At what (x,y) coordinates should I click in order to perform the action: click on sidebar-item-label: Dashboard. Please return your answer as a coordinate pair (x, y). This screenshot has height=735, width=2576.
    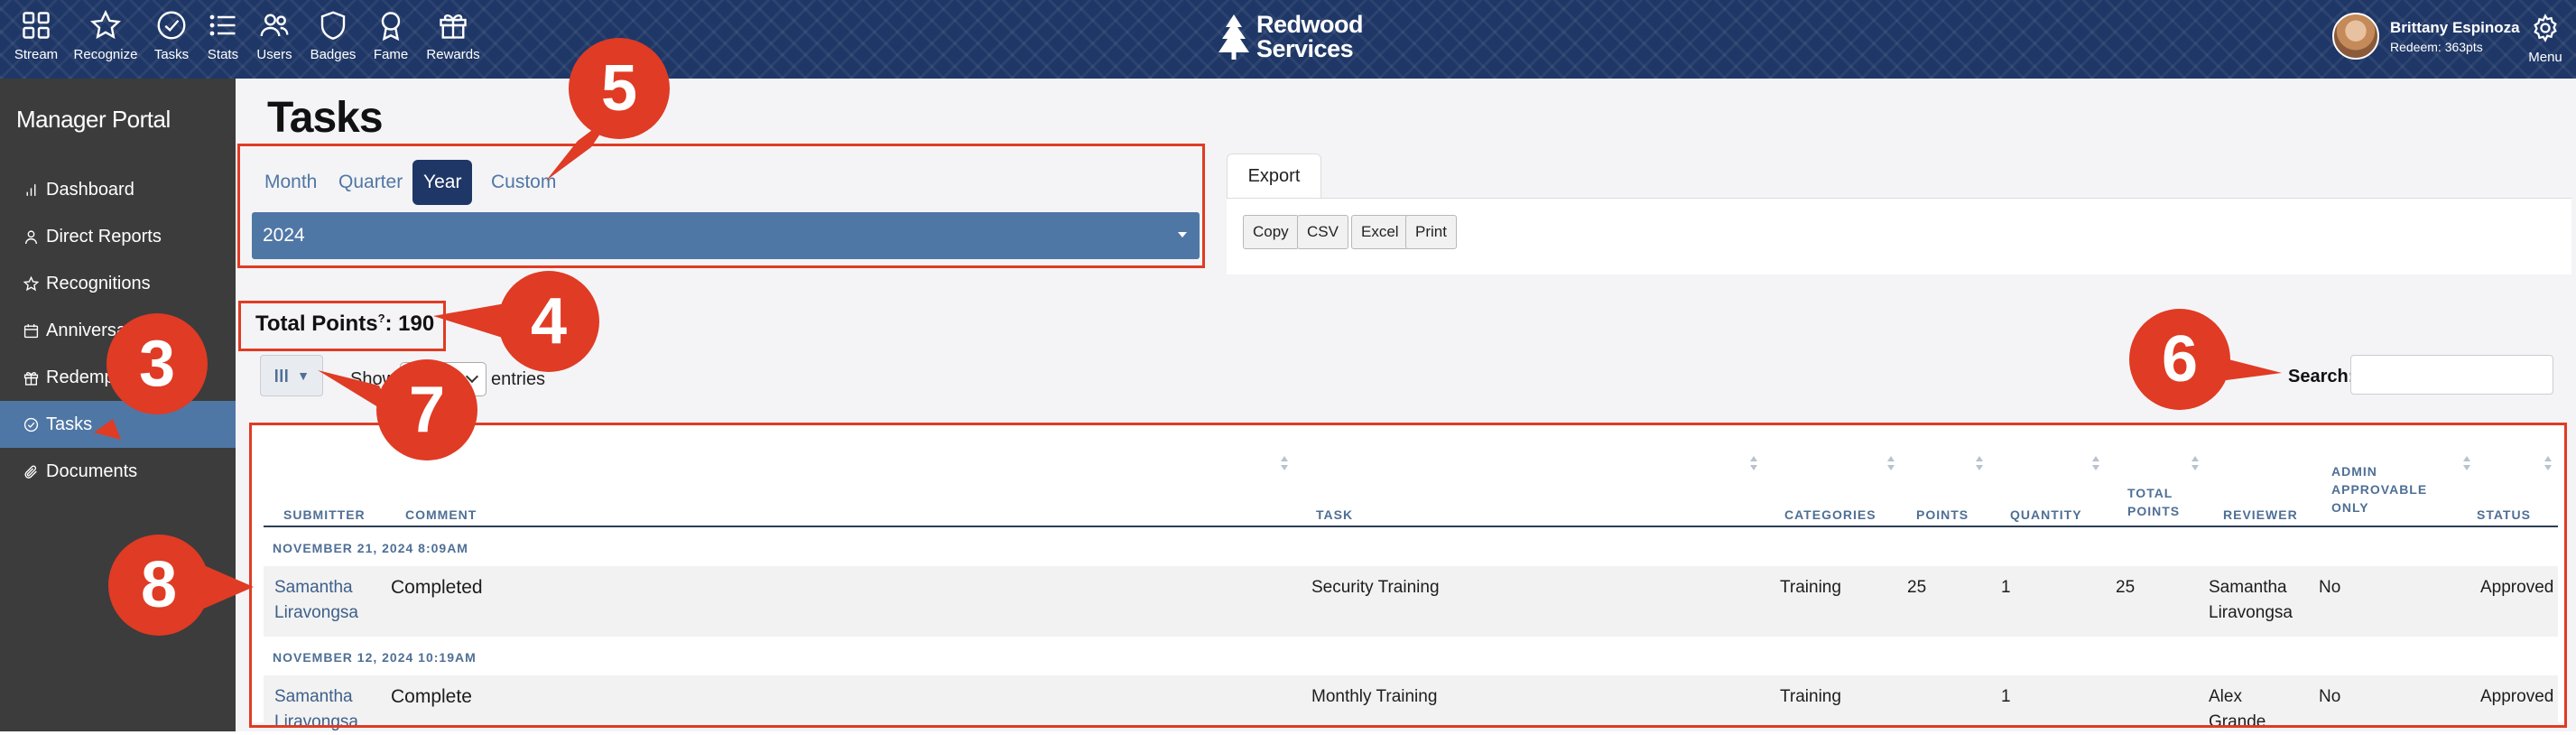
    Looking at the image, I should click on (90, 189).